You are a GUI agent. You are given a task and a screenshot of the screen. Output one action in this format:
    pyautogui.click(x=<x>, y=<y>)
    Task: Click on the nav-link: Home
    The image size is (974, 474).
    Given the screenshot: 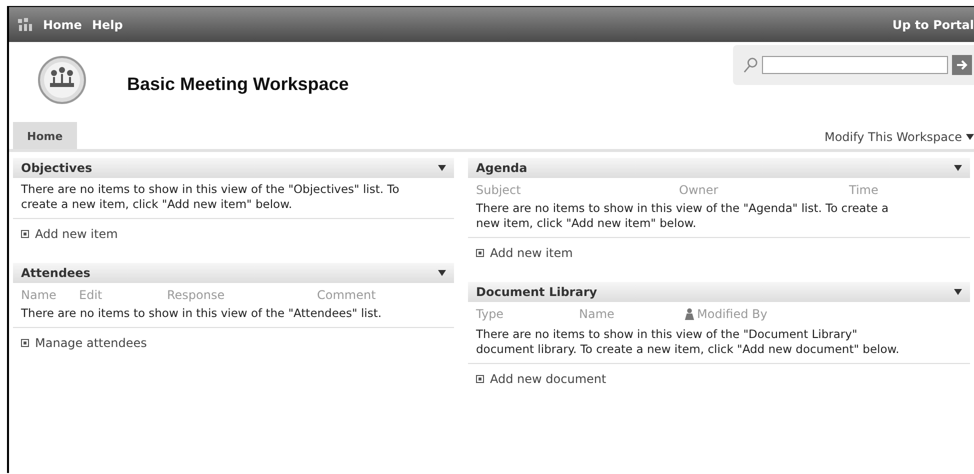 What is the action you would take?
    pyautogui.click(x=62, y=25)
    